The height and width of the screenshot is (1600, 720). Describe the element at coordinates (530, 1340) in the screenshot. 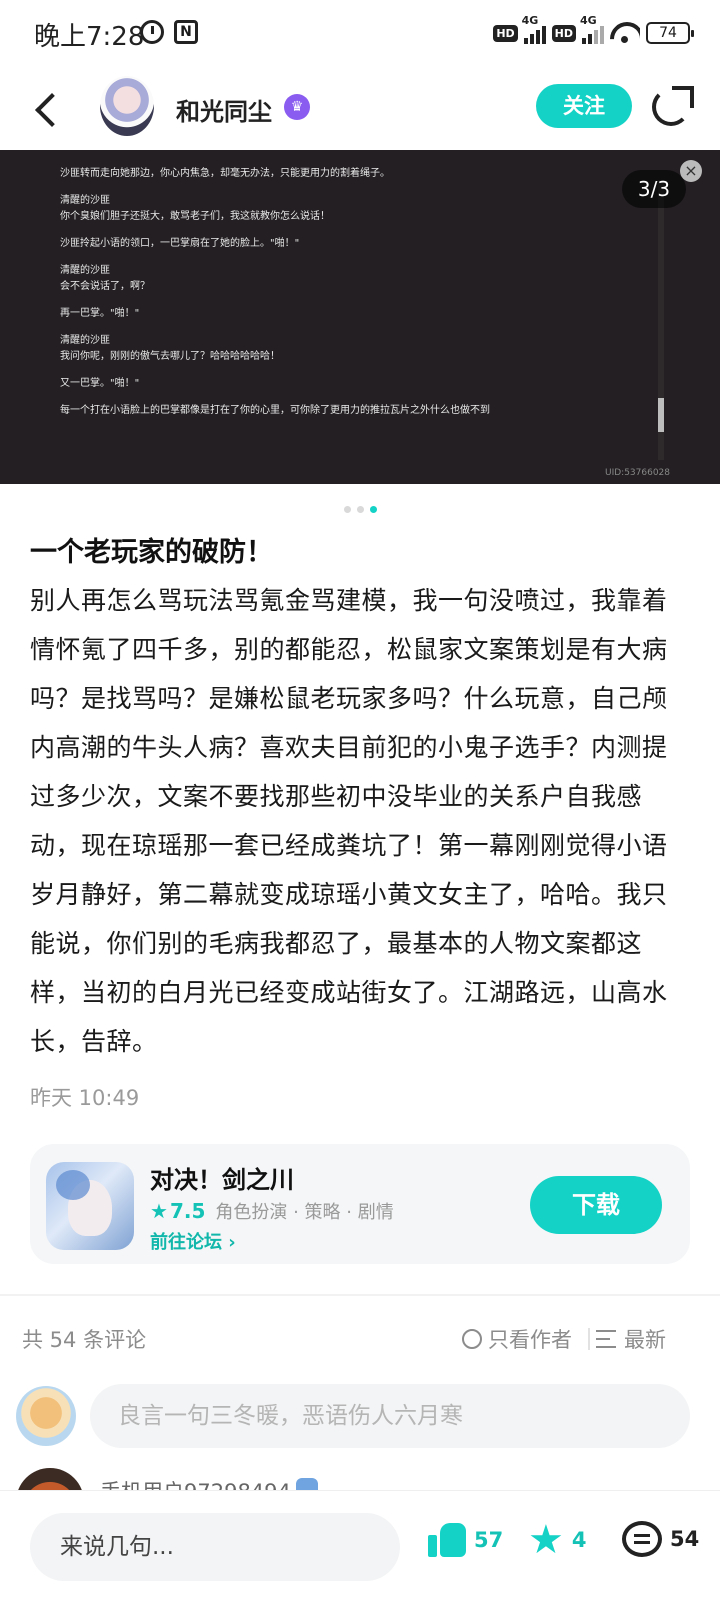

I see `only-author-label: 只看作者` at that location.